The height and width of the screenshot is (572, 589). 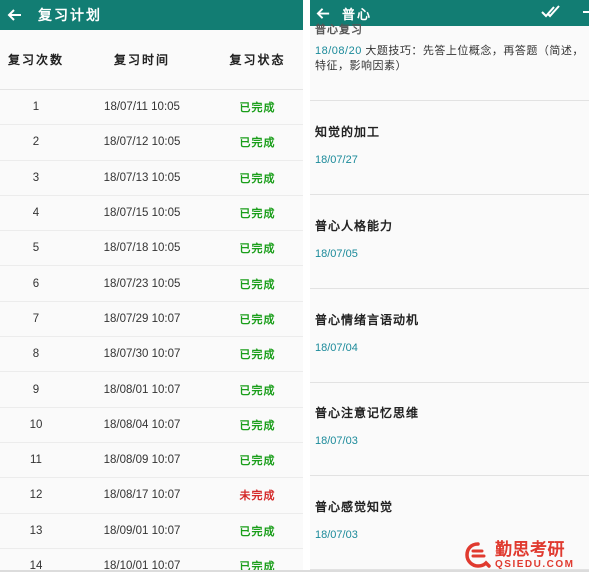 I want to click on table-row: 10 18/08/04 10:07 已完成, so click(x=151, y=425).